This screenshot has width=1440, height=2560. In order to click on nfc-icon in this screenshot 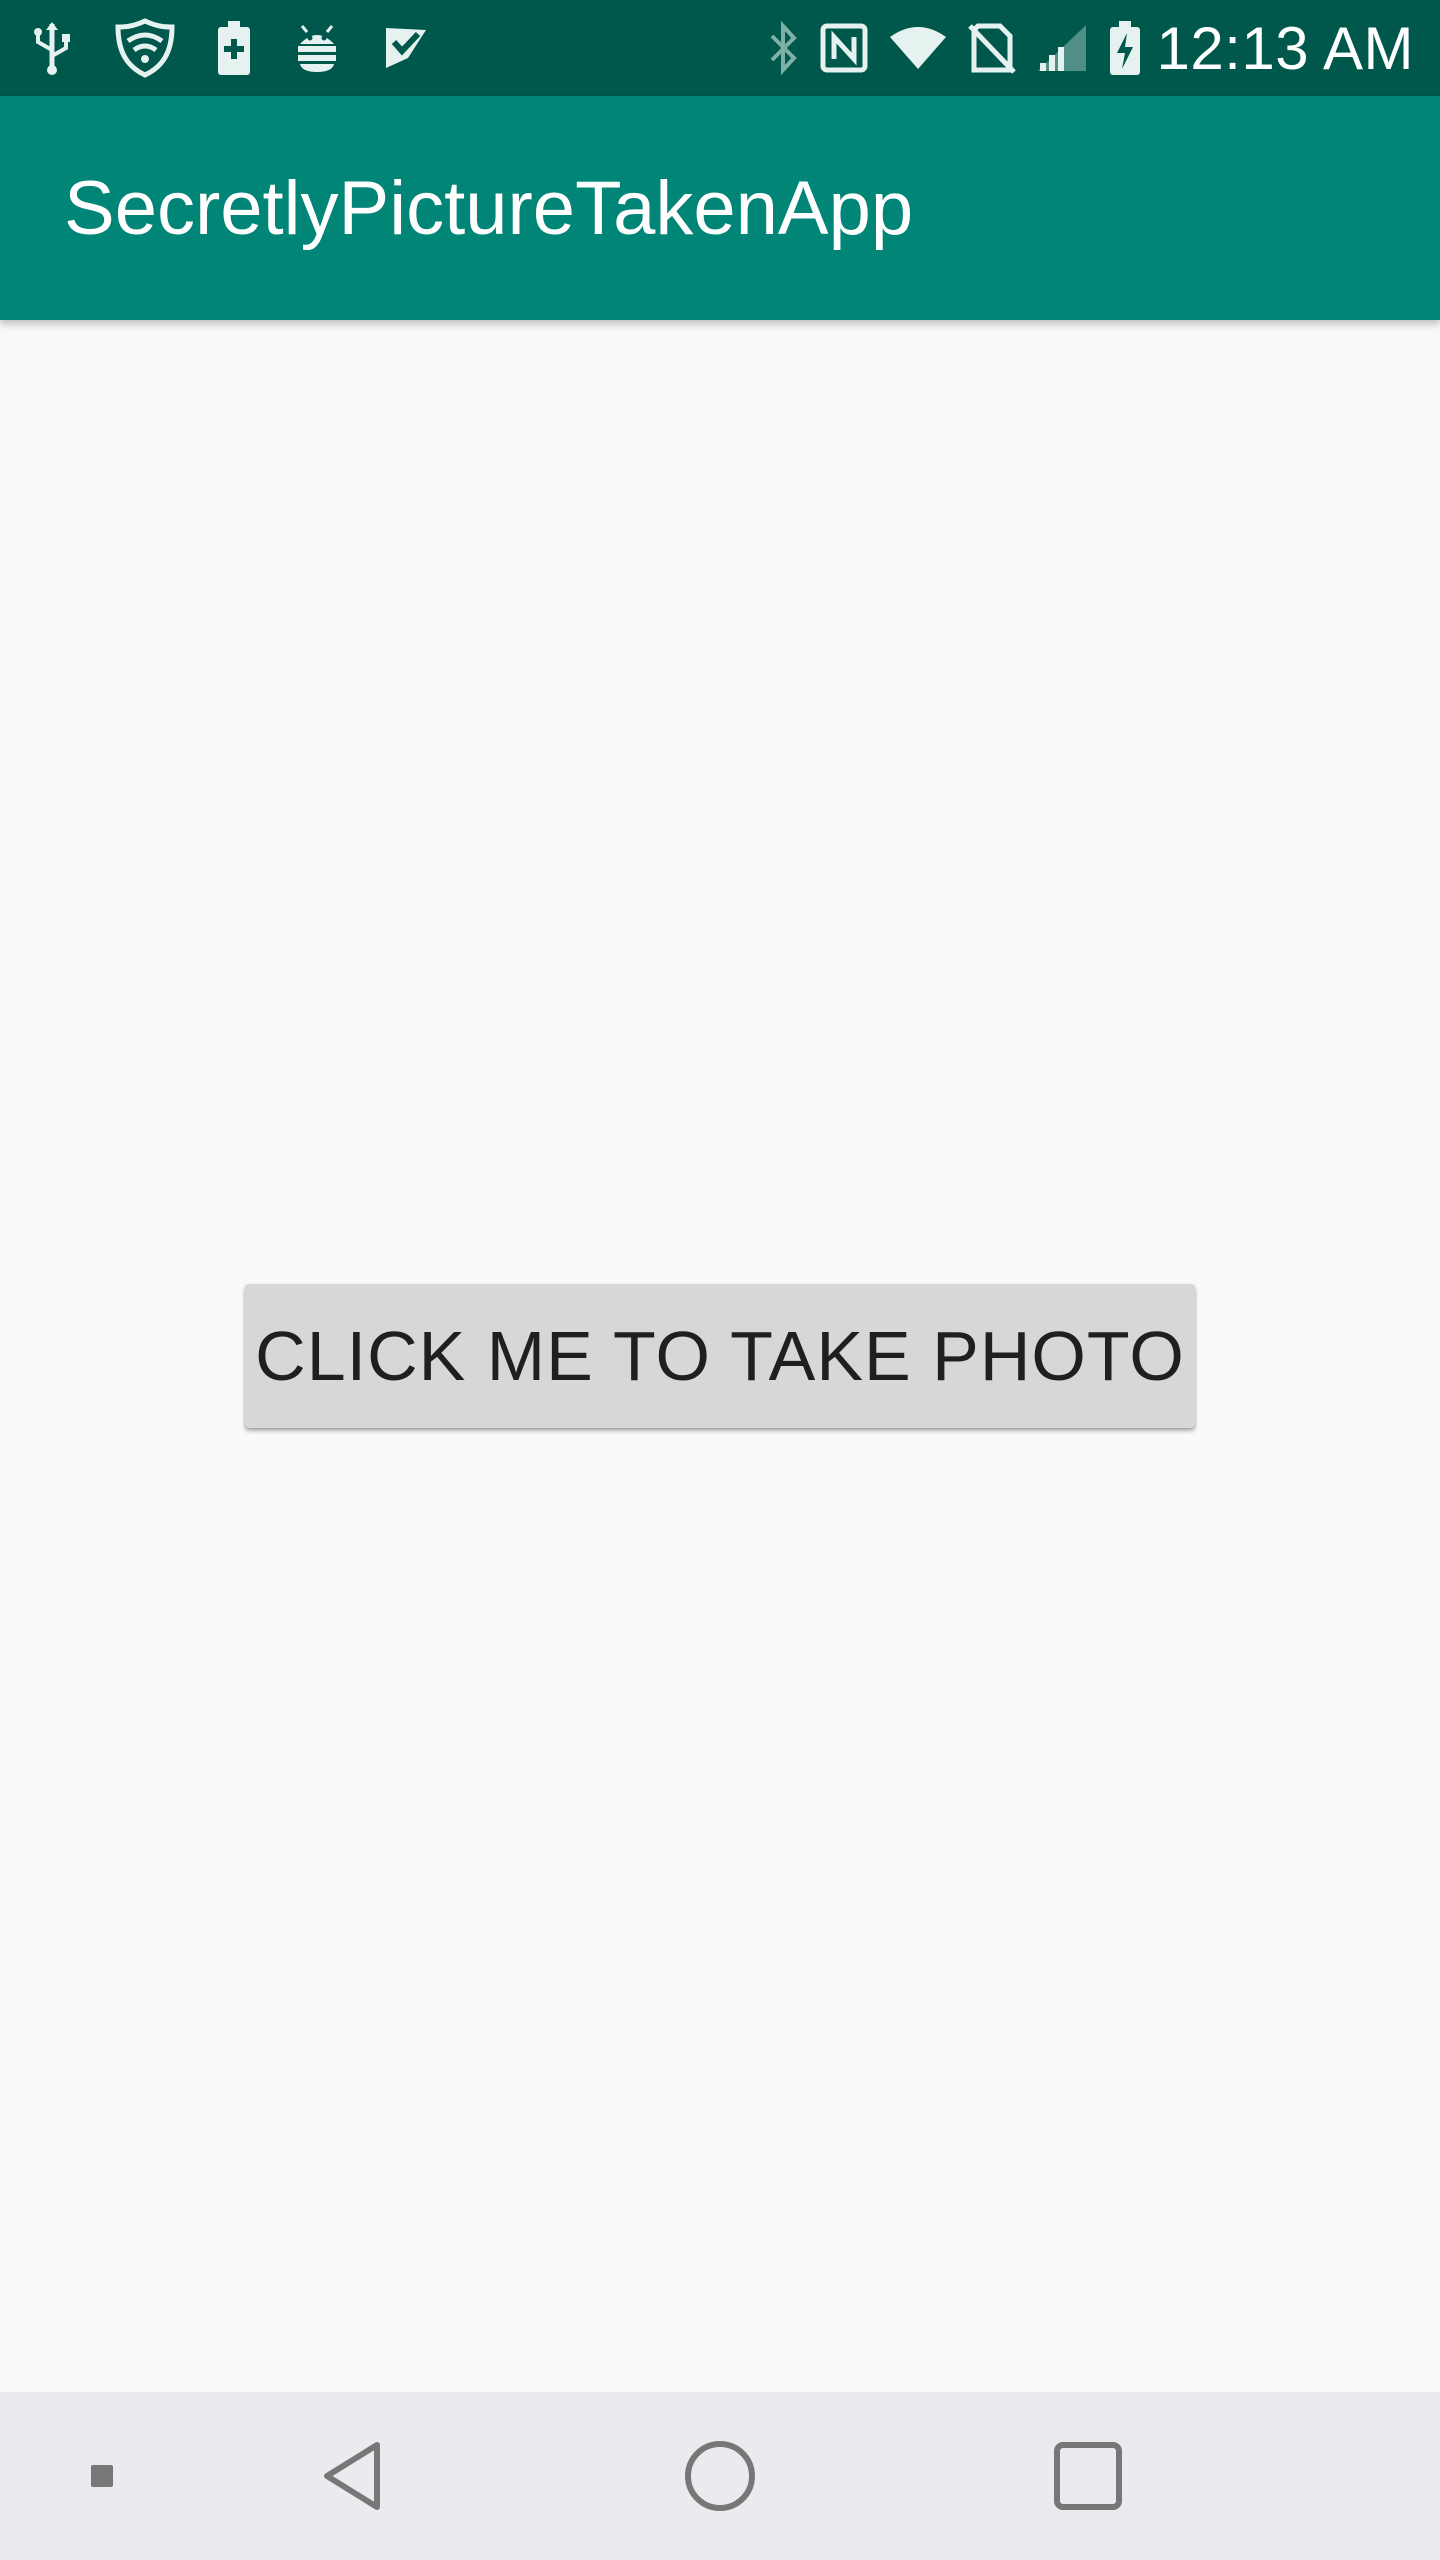, I will do `click(844, 48)`.